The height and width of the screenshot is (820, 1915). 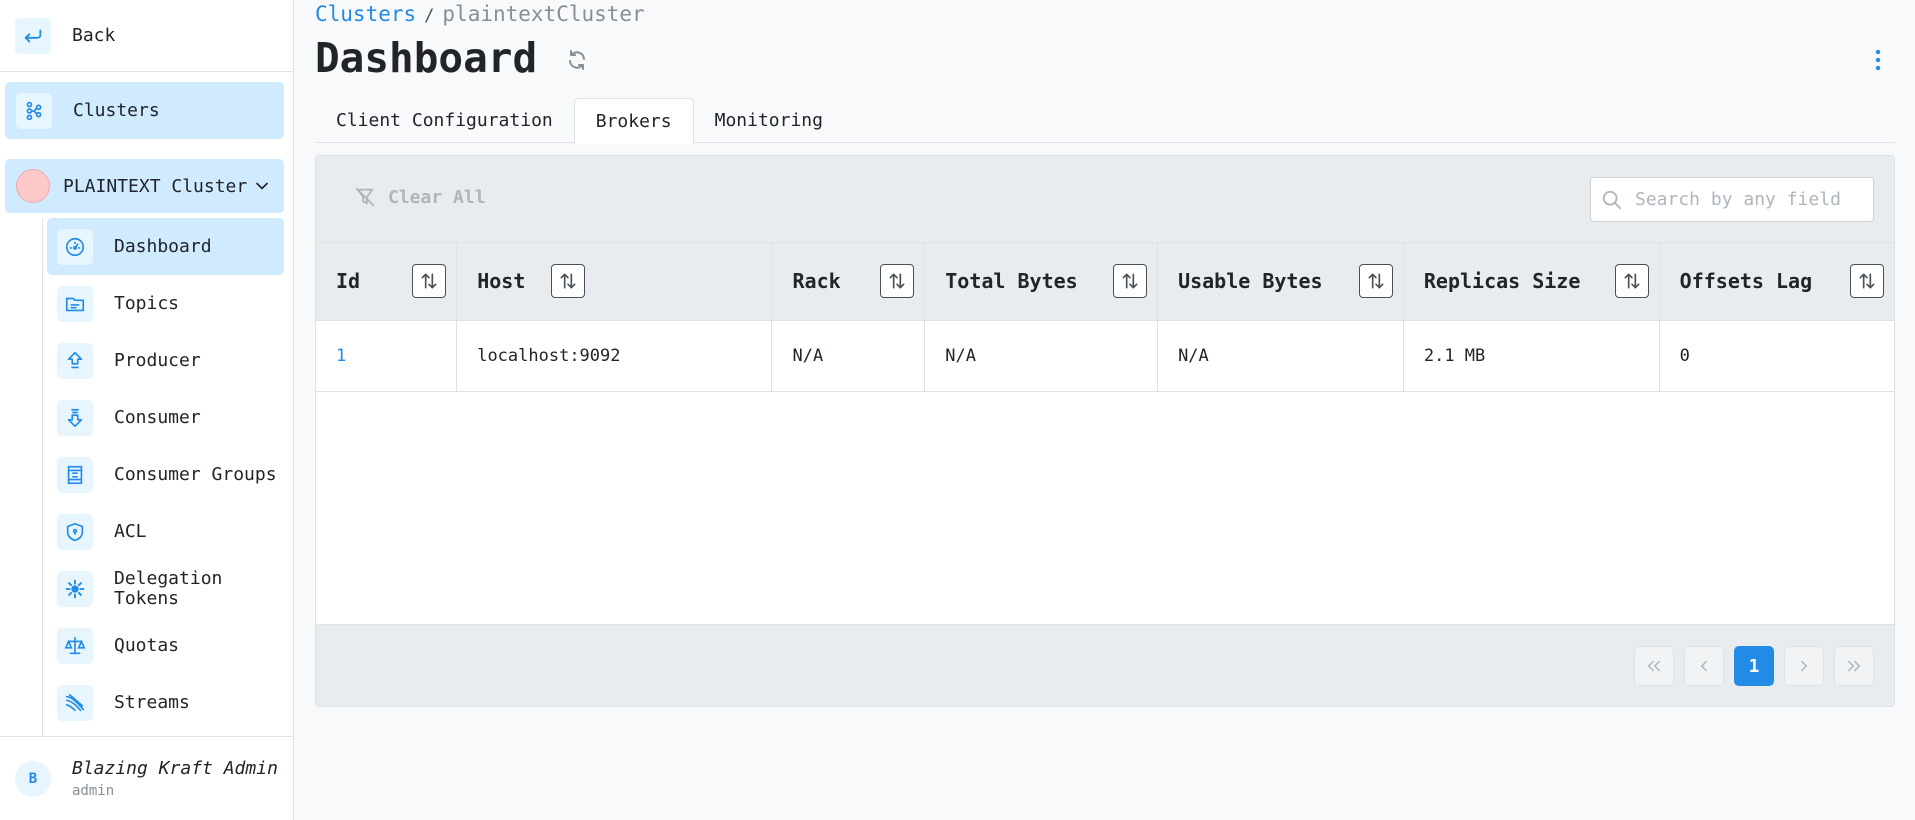 What do you see at coordinates (195, 474) in the screenshot?
I see `sidebar-item-label: Consumer Groups` at bounding box center [195, 474].